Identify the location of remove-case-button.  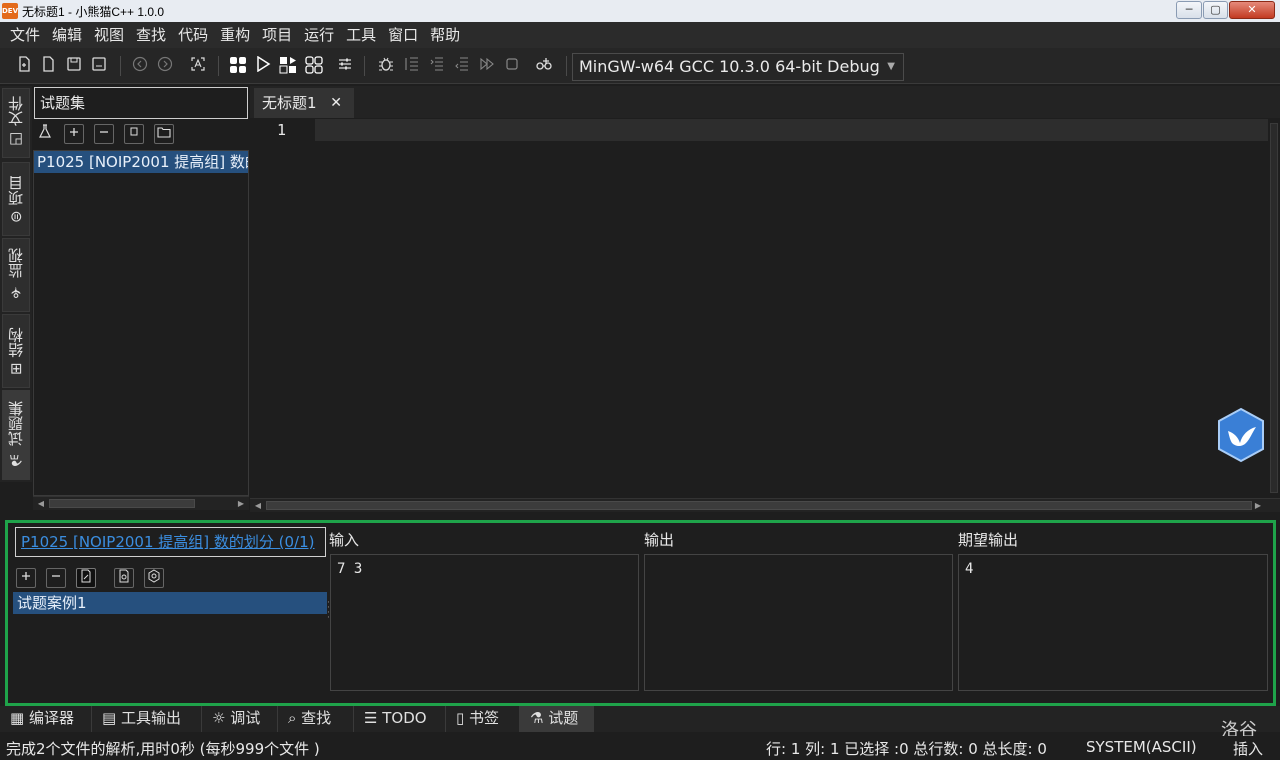
(56, 578).